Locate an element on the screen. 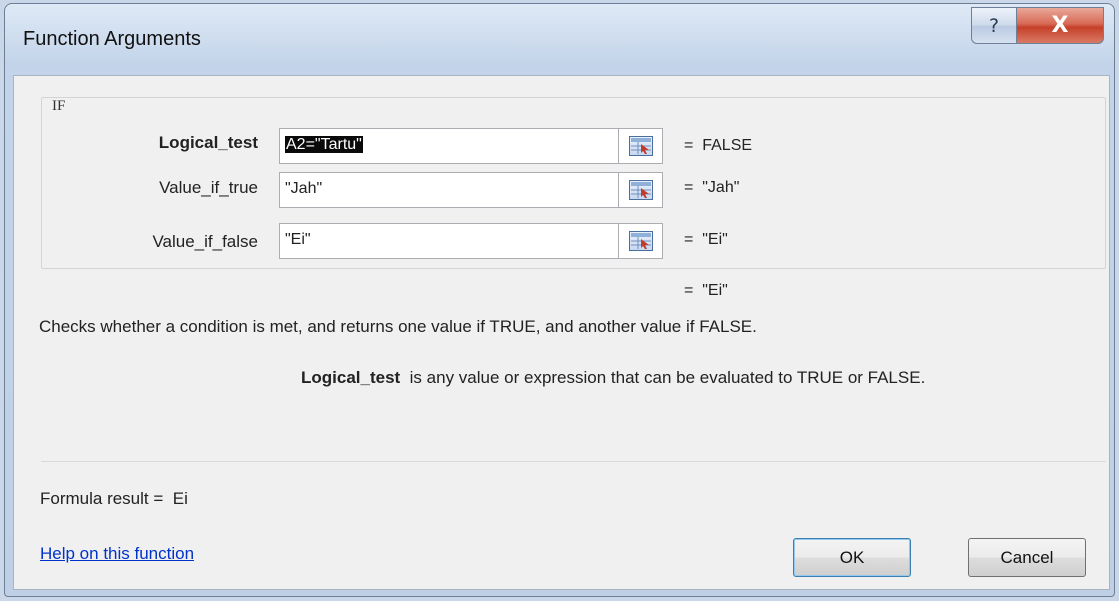 The height and width of the screenshot is (601, 1119). formula-result: Formula result = Ei is located at coordinates (114, 499).